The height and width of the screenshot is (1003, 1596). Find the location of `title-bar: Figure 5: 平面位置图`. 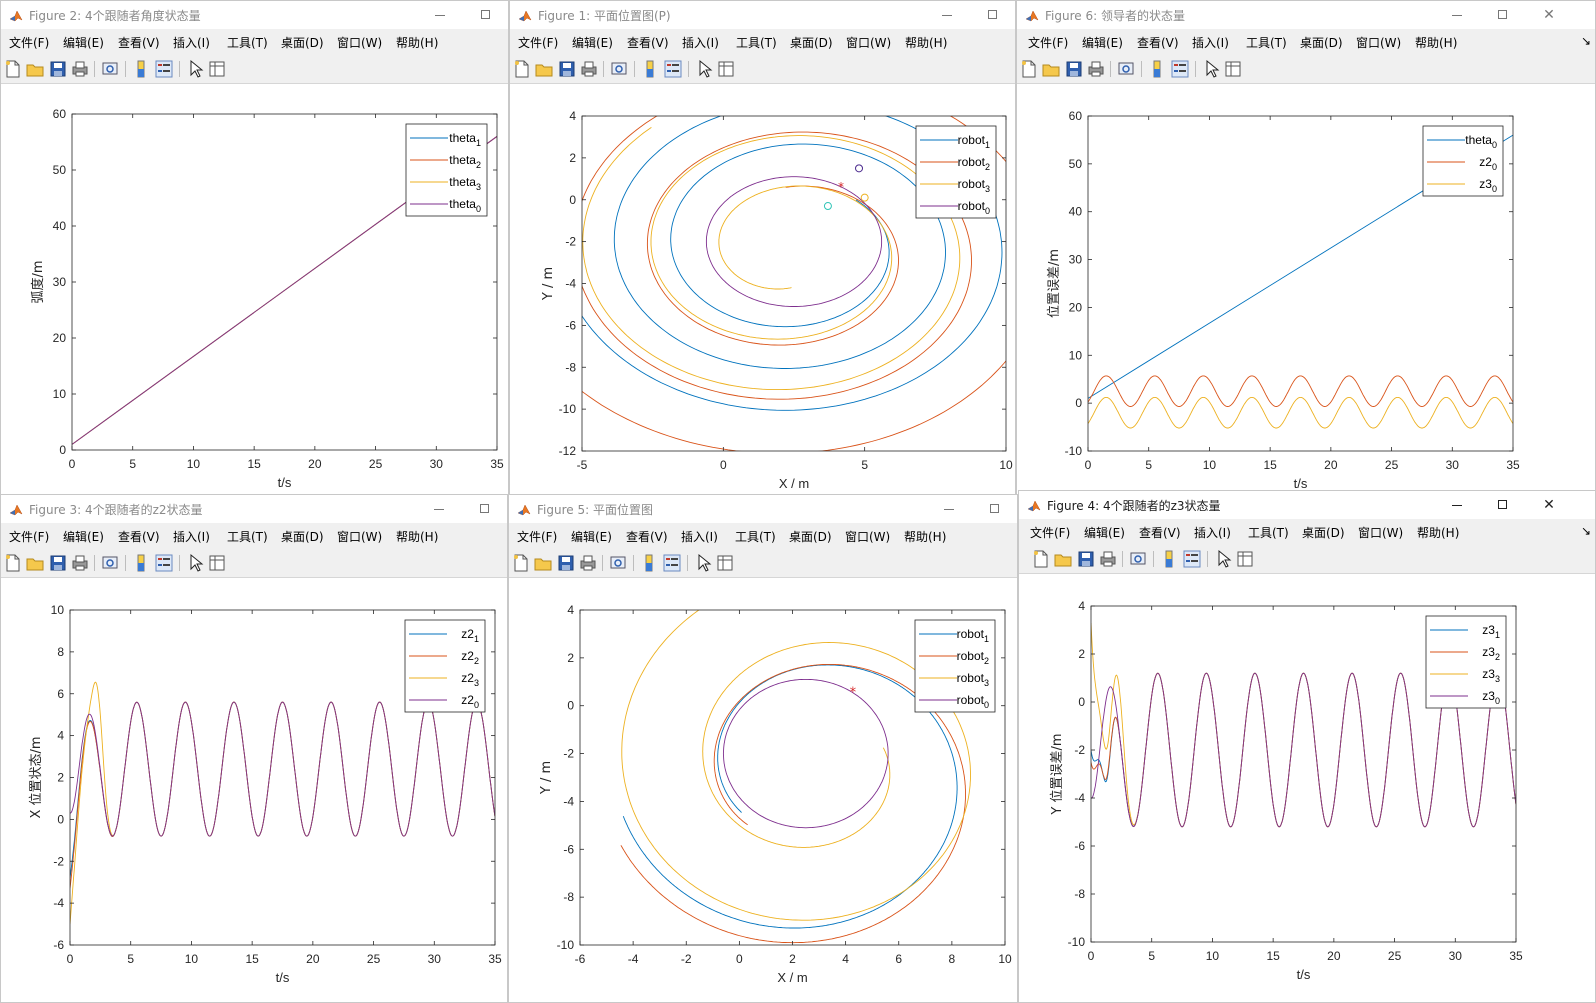

title-bar: Figure 5: 平面位置图 is located at coordinates (763, 509).